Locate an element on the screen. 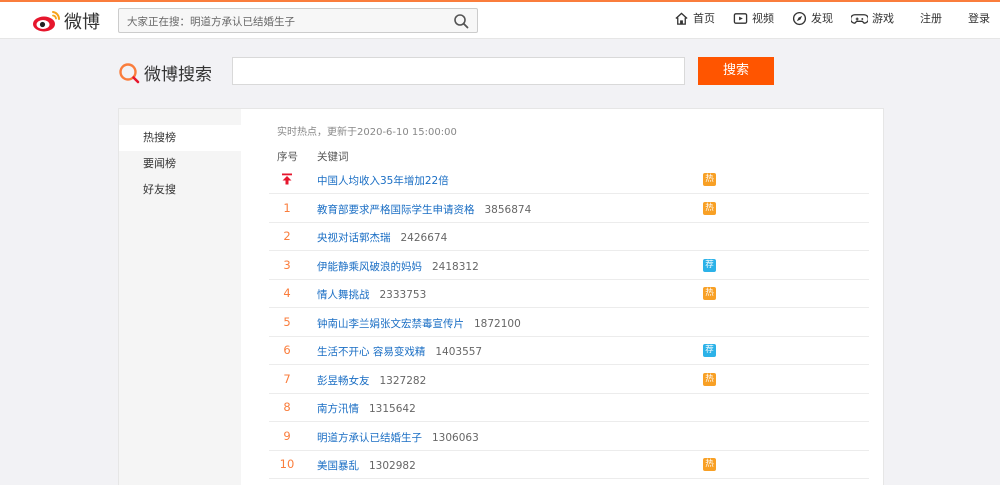  row-keyword: 彭昱畅女友 is located at coordinates (343, 380).